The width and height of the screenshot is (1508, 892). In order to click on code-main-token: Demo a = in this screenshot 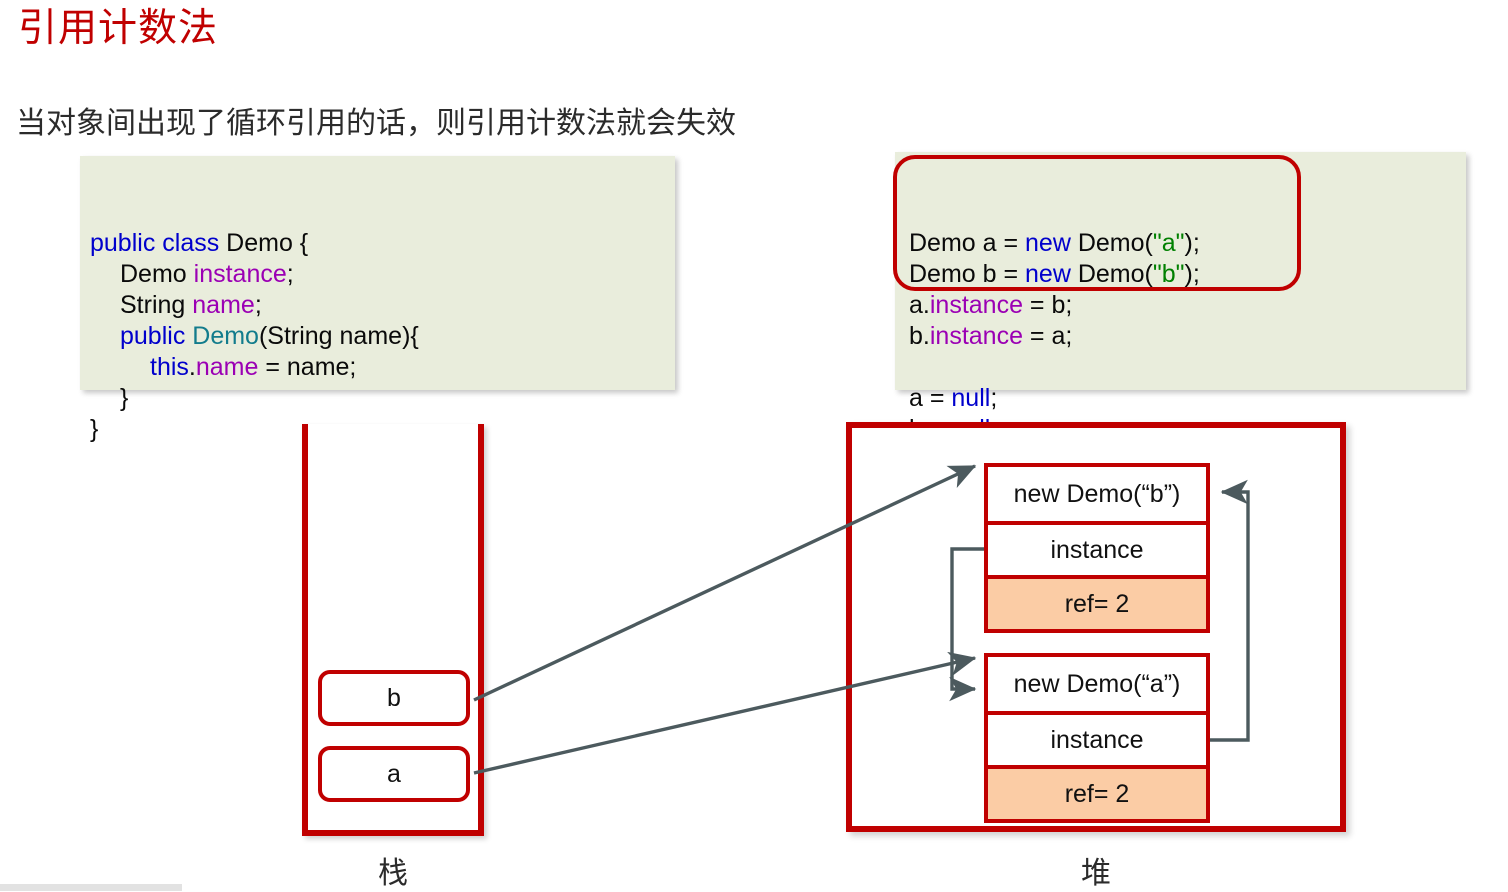, I will do `click(967, 243)`.